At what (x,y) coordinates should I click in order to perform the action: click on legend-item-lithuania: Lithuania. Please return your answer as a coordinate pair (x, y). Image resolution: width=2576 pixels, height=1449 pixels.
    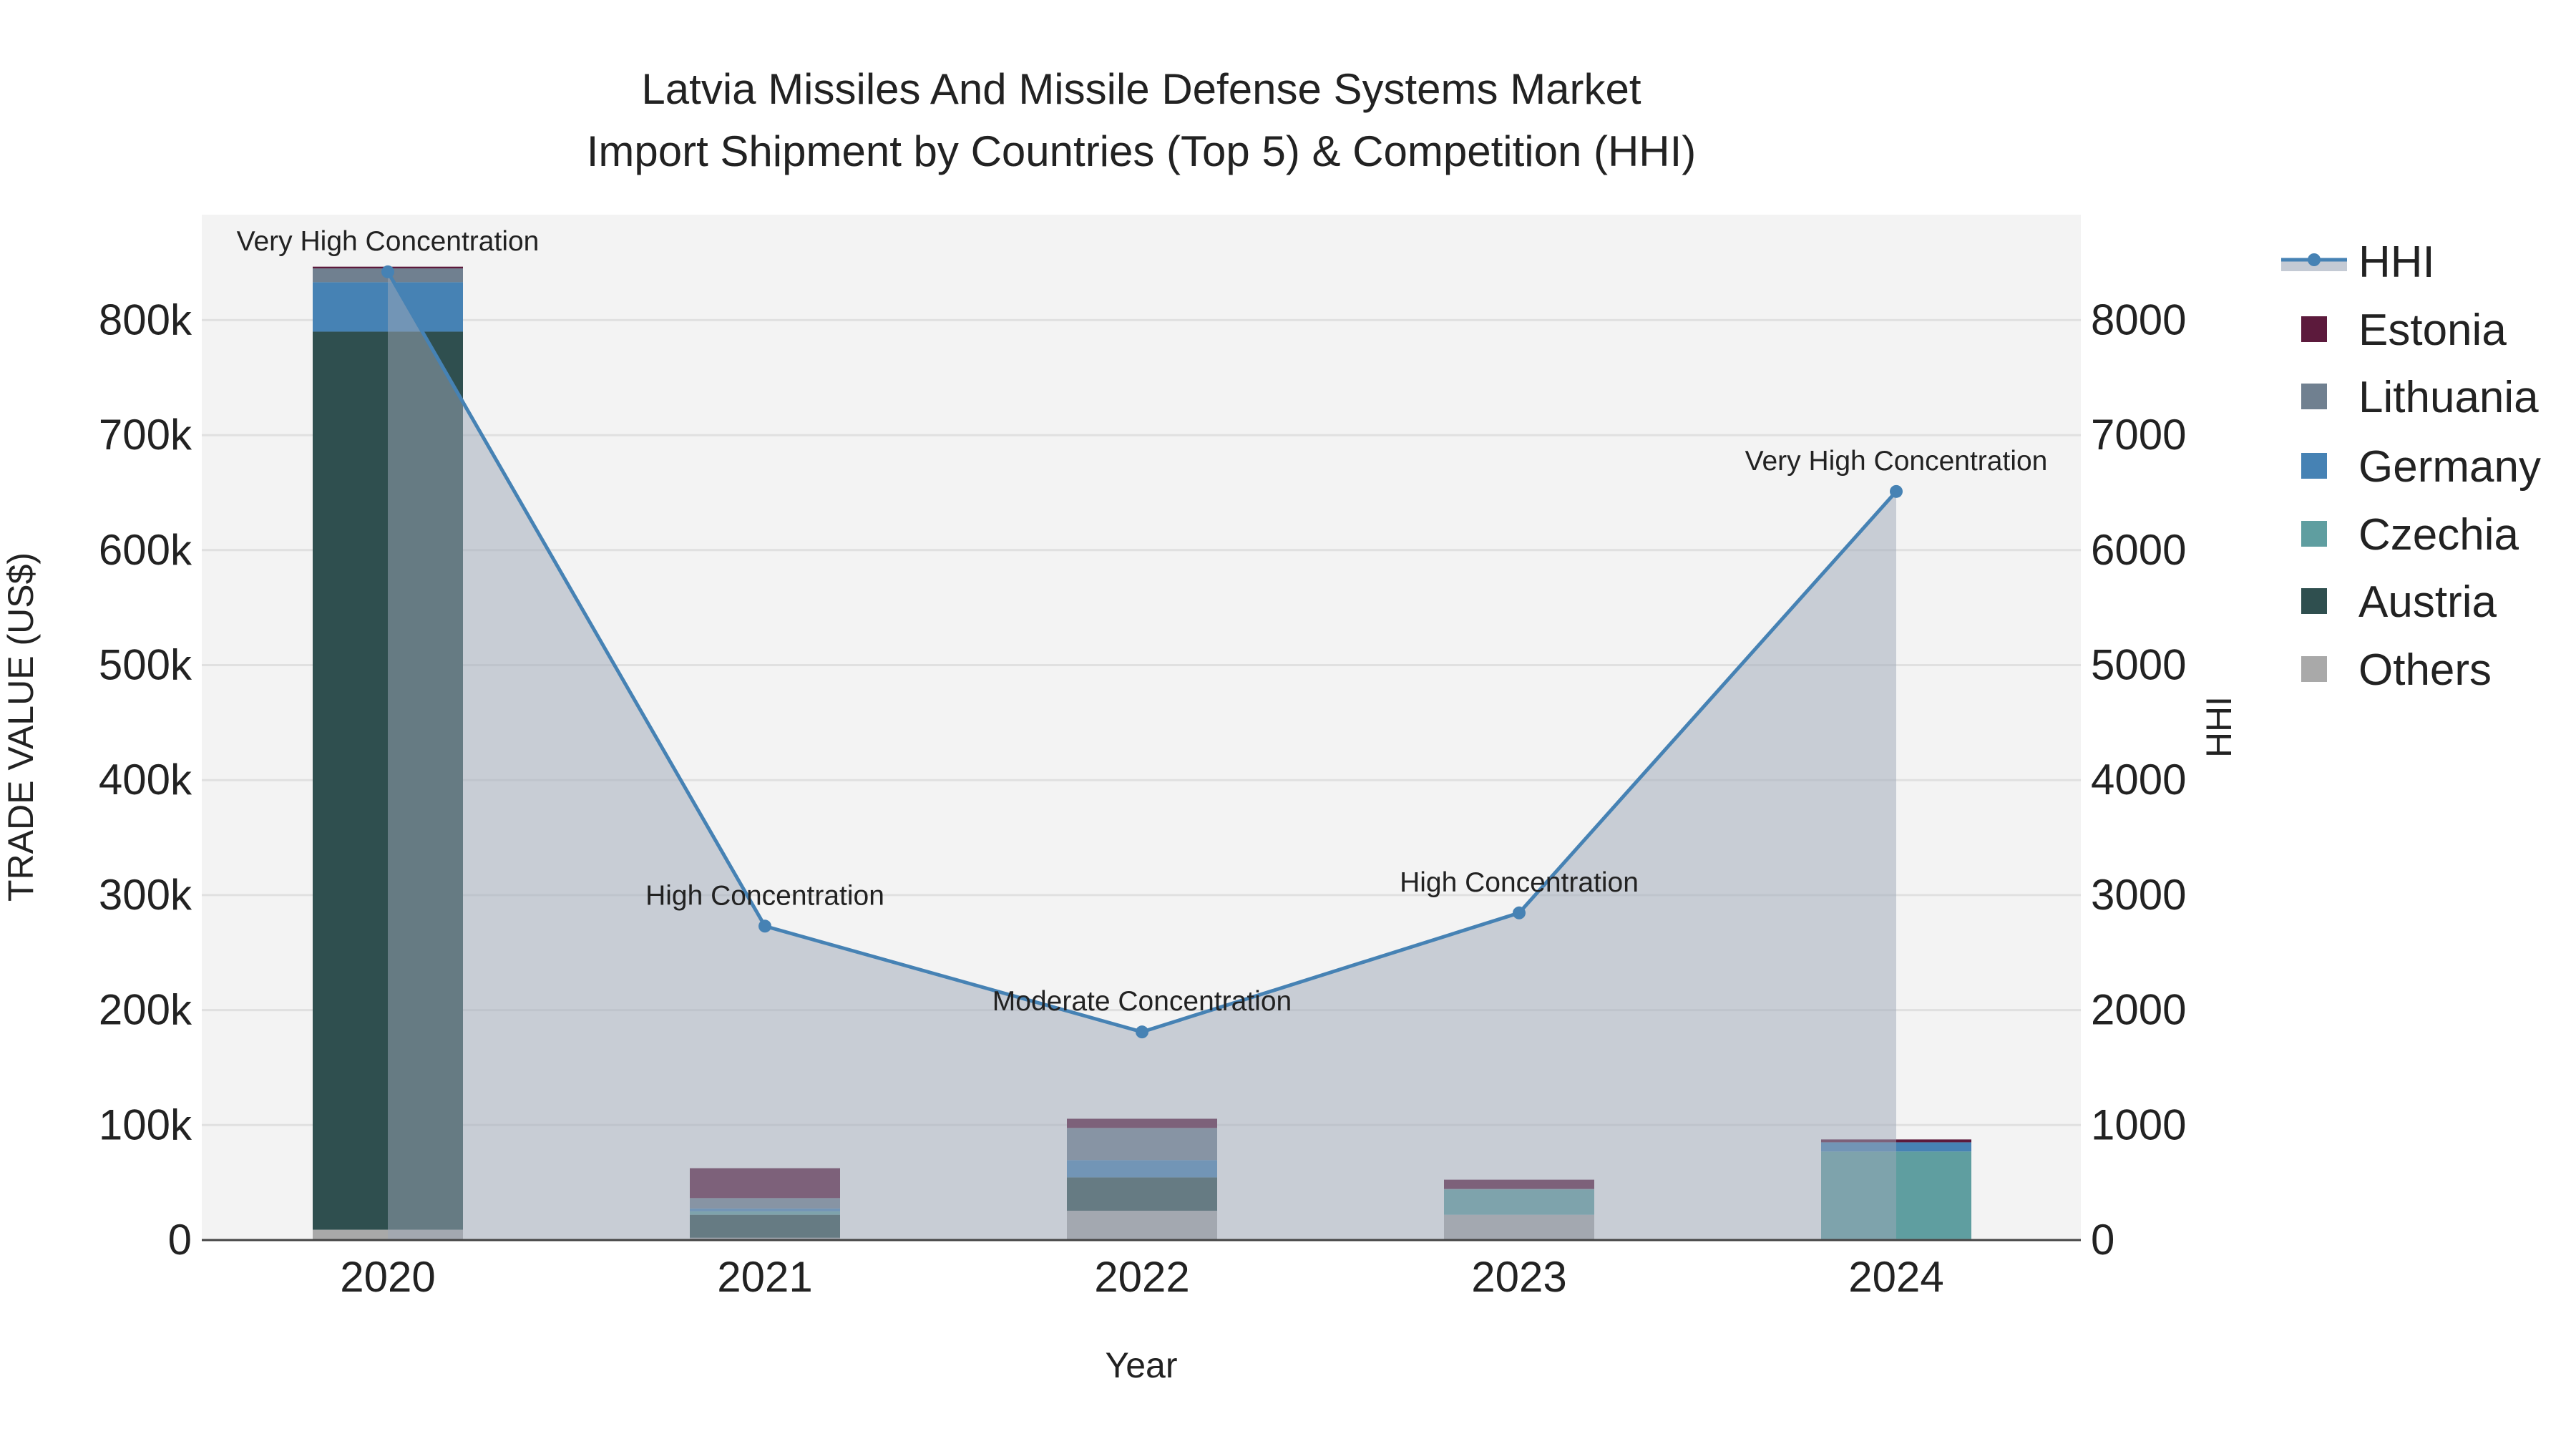
    Looking at the image, I should click on (2420, 397).